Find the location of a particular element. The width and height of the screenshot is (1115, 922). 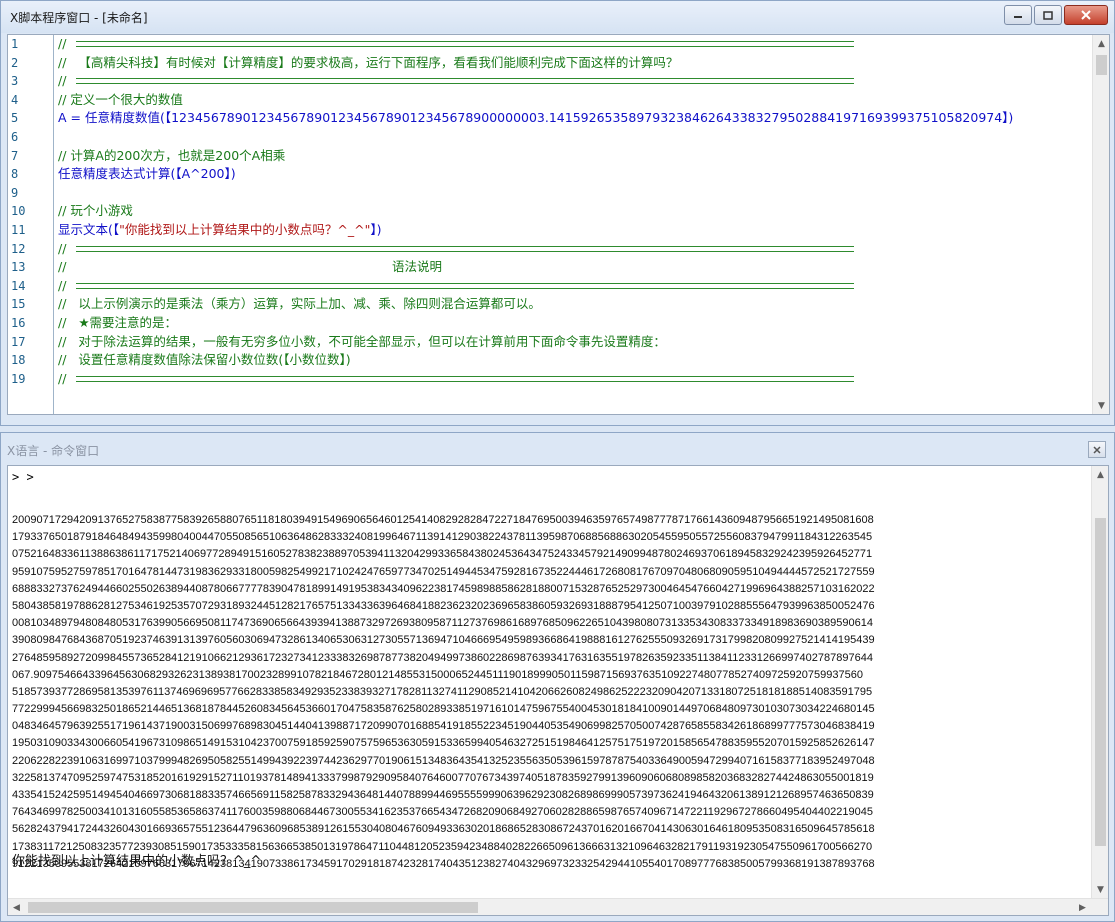

maximize-icon is located at coordinates (1048, 15).